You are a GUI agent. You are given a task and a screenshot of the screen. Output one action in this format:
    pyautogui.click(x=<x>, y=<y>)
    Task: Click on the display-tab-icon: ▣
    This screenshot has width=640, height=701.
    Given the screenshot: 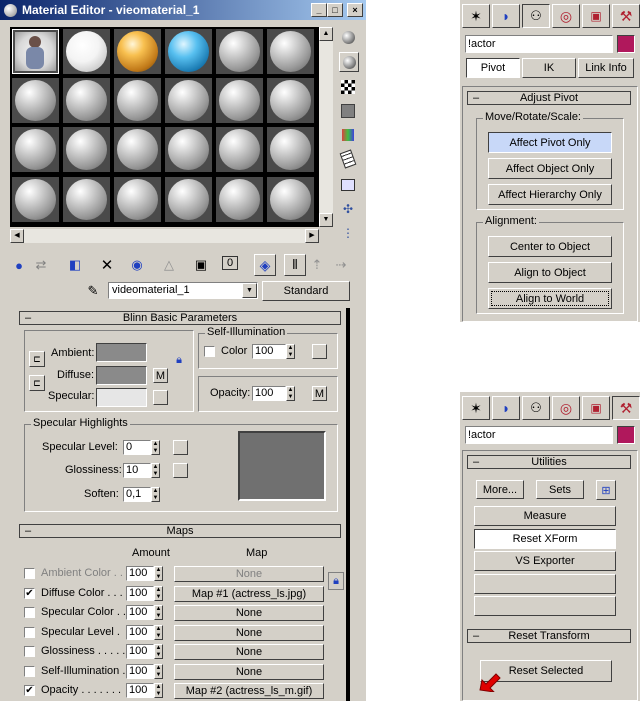 What is the action you would take?
    pyautogui.click(x=596, y=16)
    